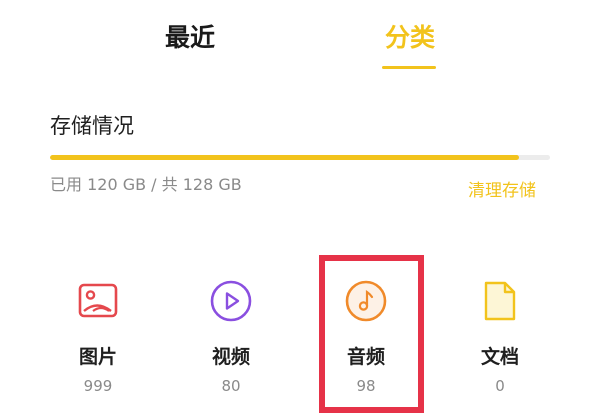 The image size is (600, 418). What do you see at coordinates (98, 301) in the screenshot?
I see `image-icon` at bounding box center [98, 301].